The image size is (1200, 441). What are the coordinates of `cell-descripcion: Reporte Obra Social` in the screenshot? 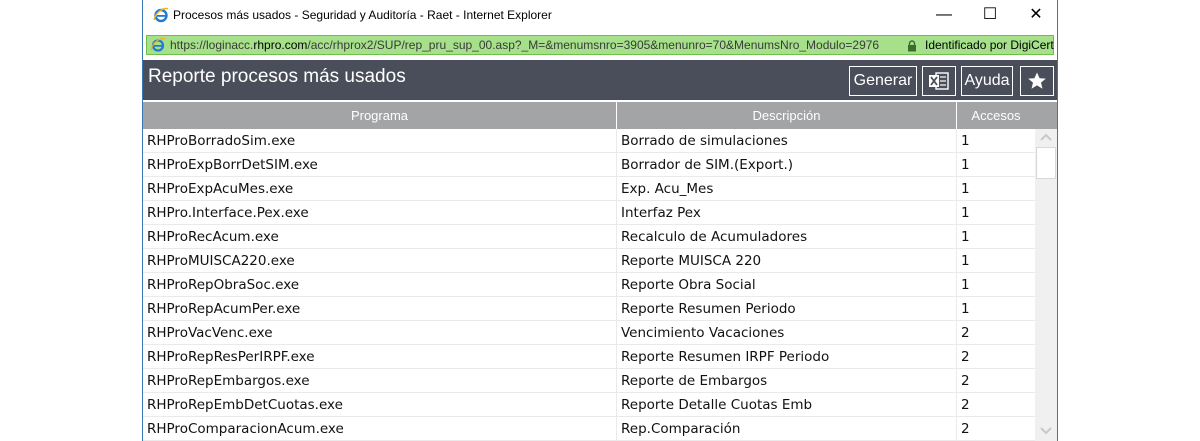 It's located at (787, 285).